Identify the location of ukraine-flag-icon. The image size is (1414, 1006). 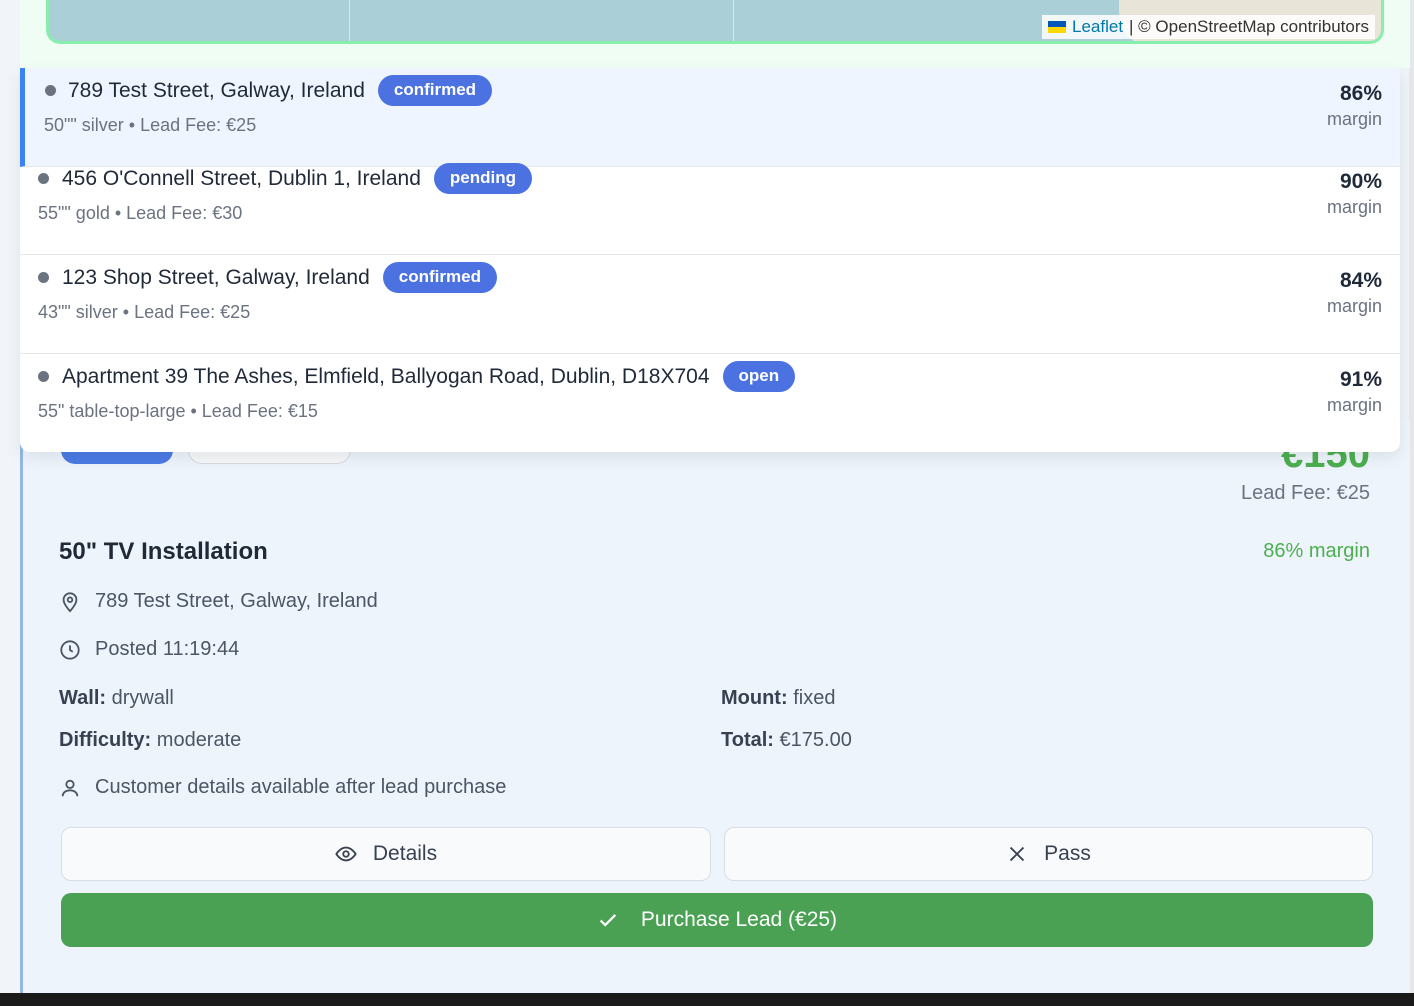
(1057, 27).